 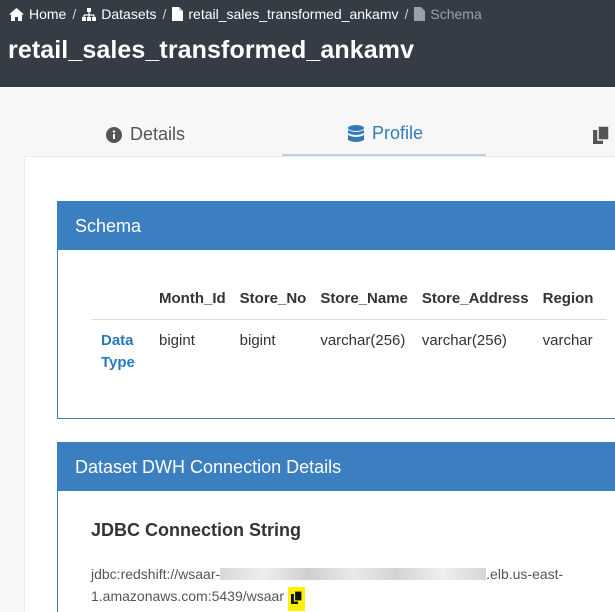 I want to click on column-header: Store_Address, so click(x=482, y=303).